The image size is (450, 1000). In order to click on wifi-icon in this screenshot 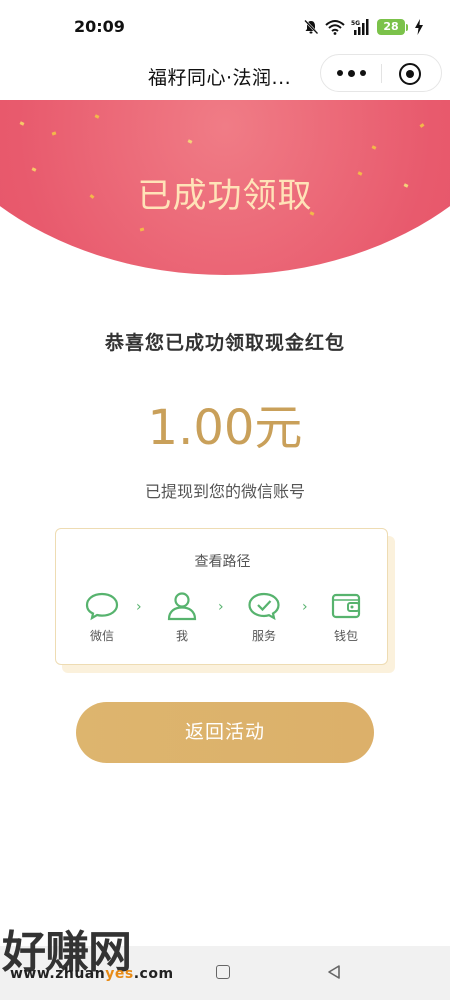, I will do `click(335, 27)`.